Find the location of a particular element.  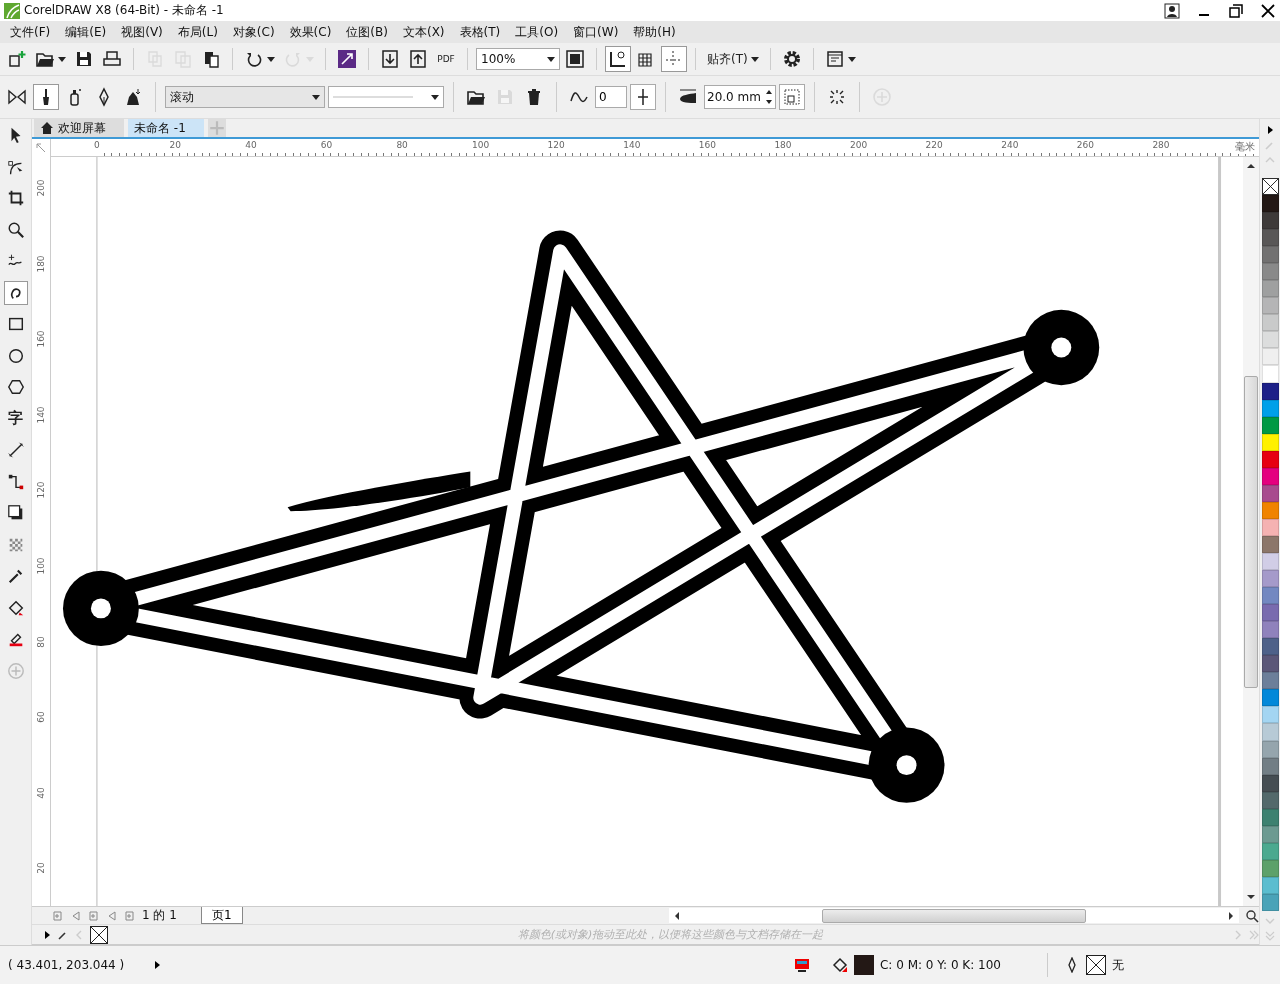

fill-color-values: C: 0 M: 0 Y: 0 K: 100 is located at coordinates (940, 965).